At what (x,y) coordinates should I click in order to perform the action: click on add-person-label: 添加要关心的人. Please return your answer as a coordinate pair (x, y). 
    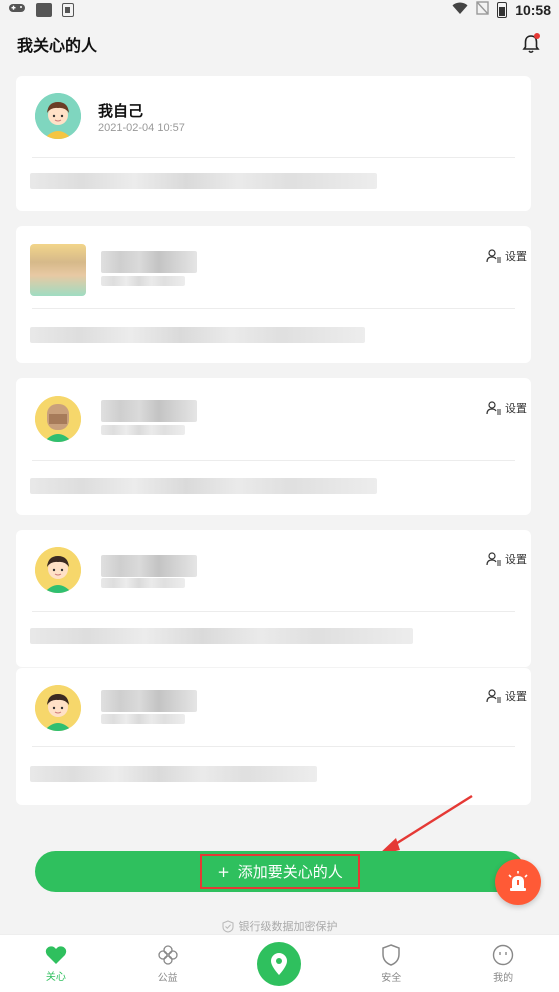
    Looking at the image, I should click on (290, 872).